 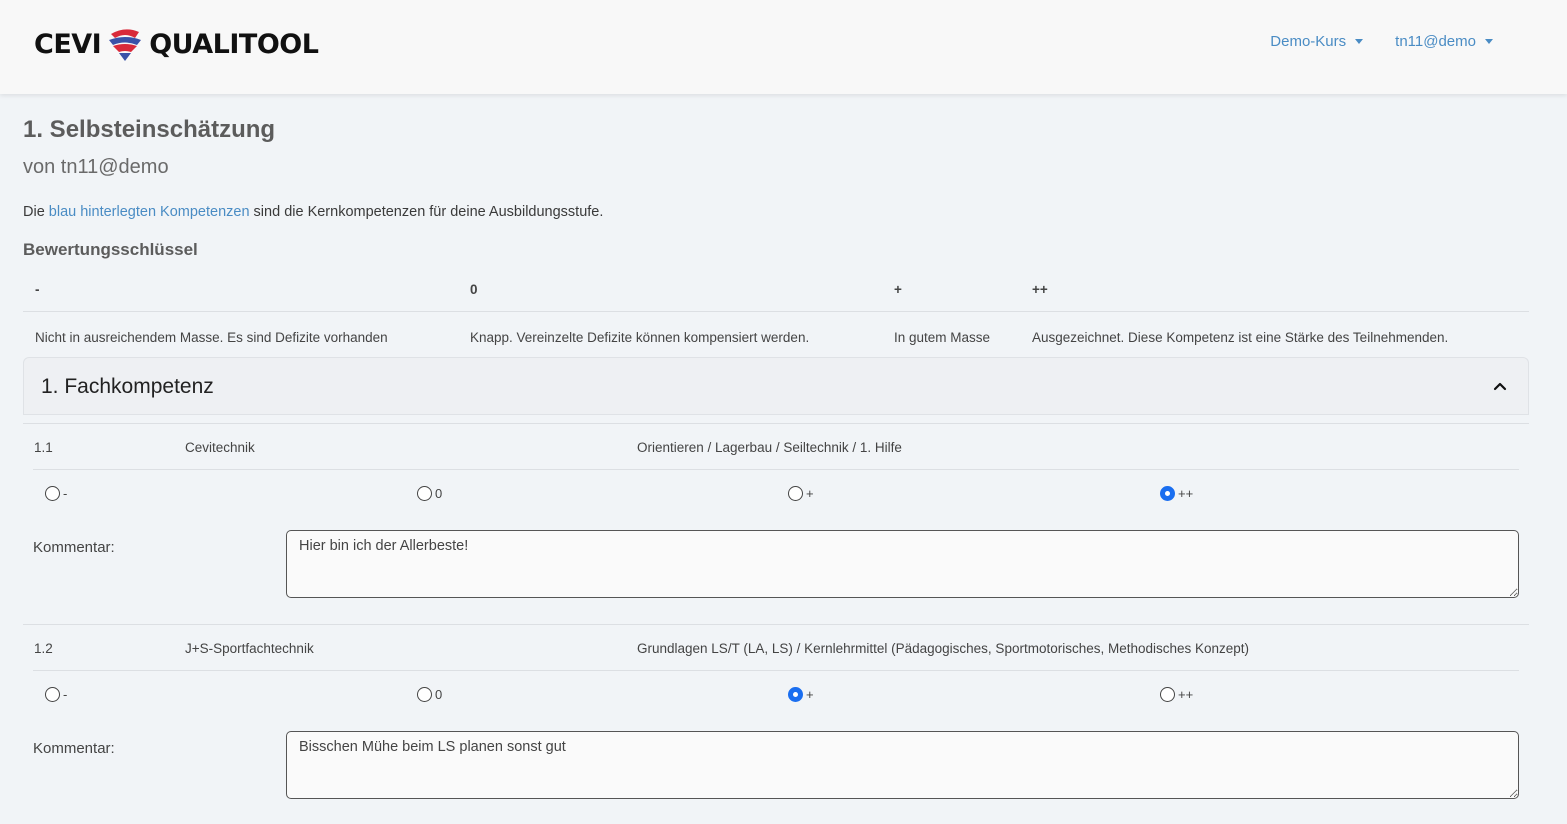 I want to click on core-competence-highlight: blau hinterlegten Kompetenzen, so click(x=149, y=212).